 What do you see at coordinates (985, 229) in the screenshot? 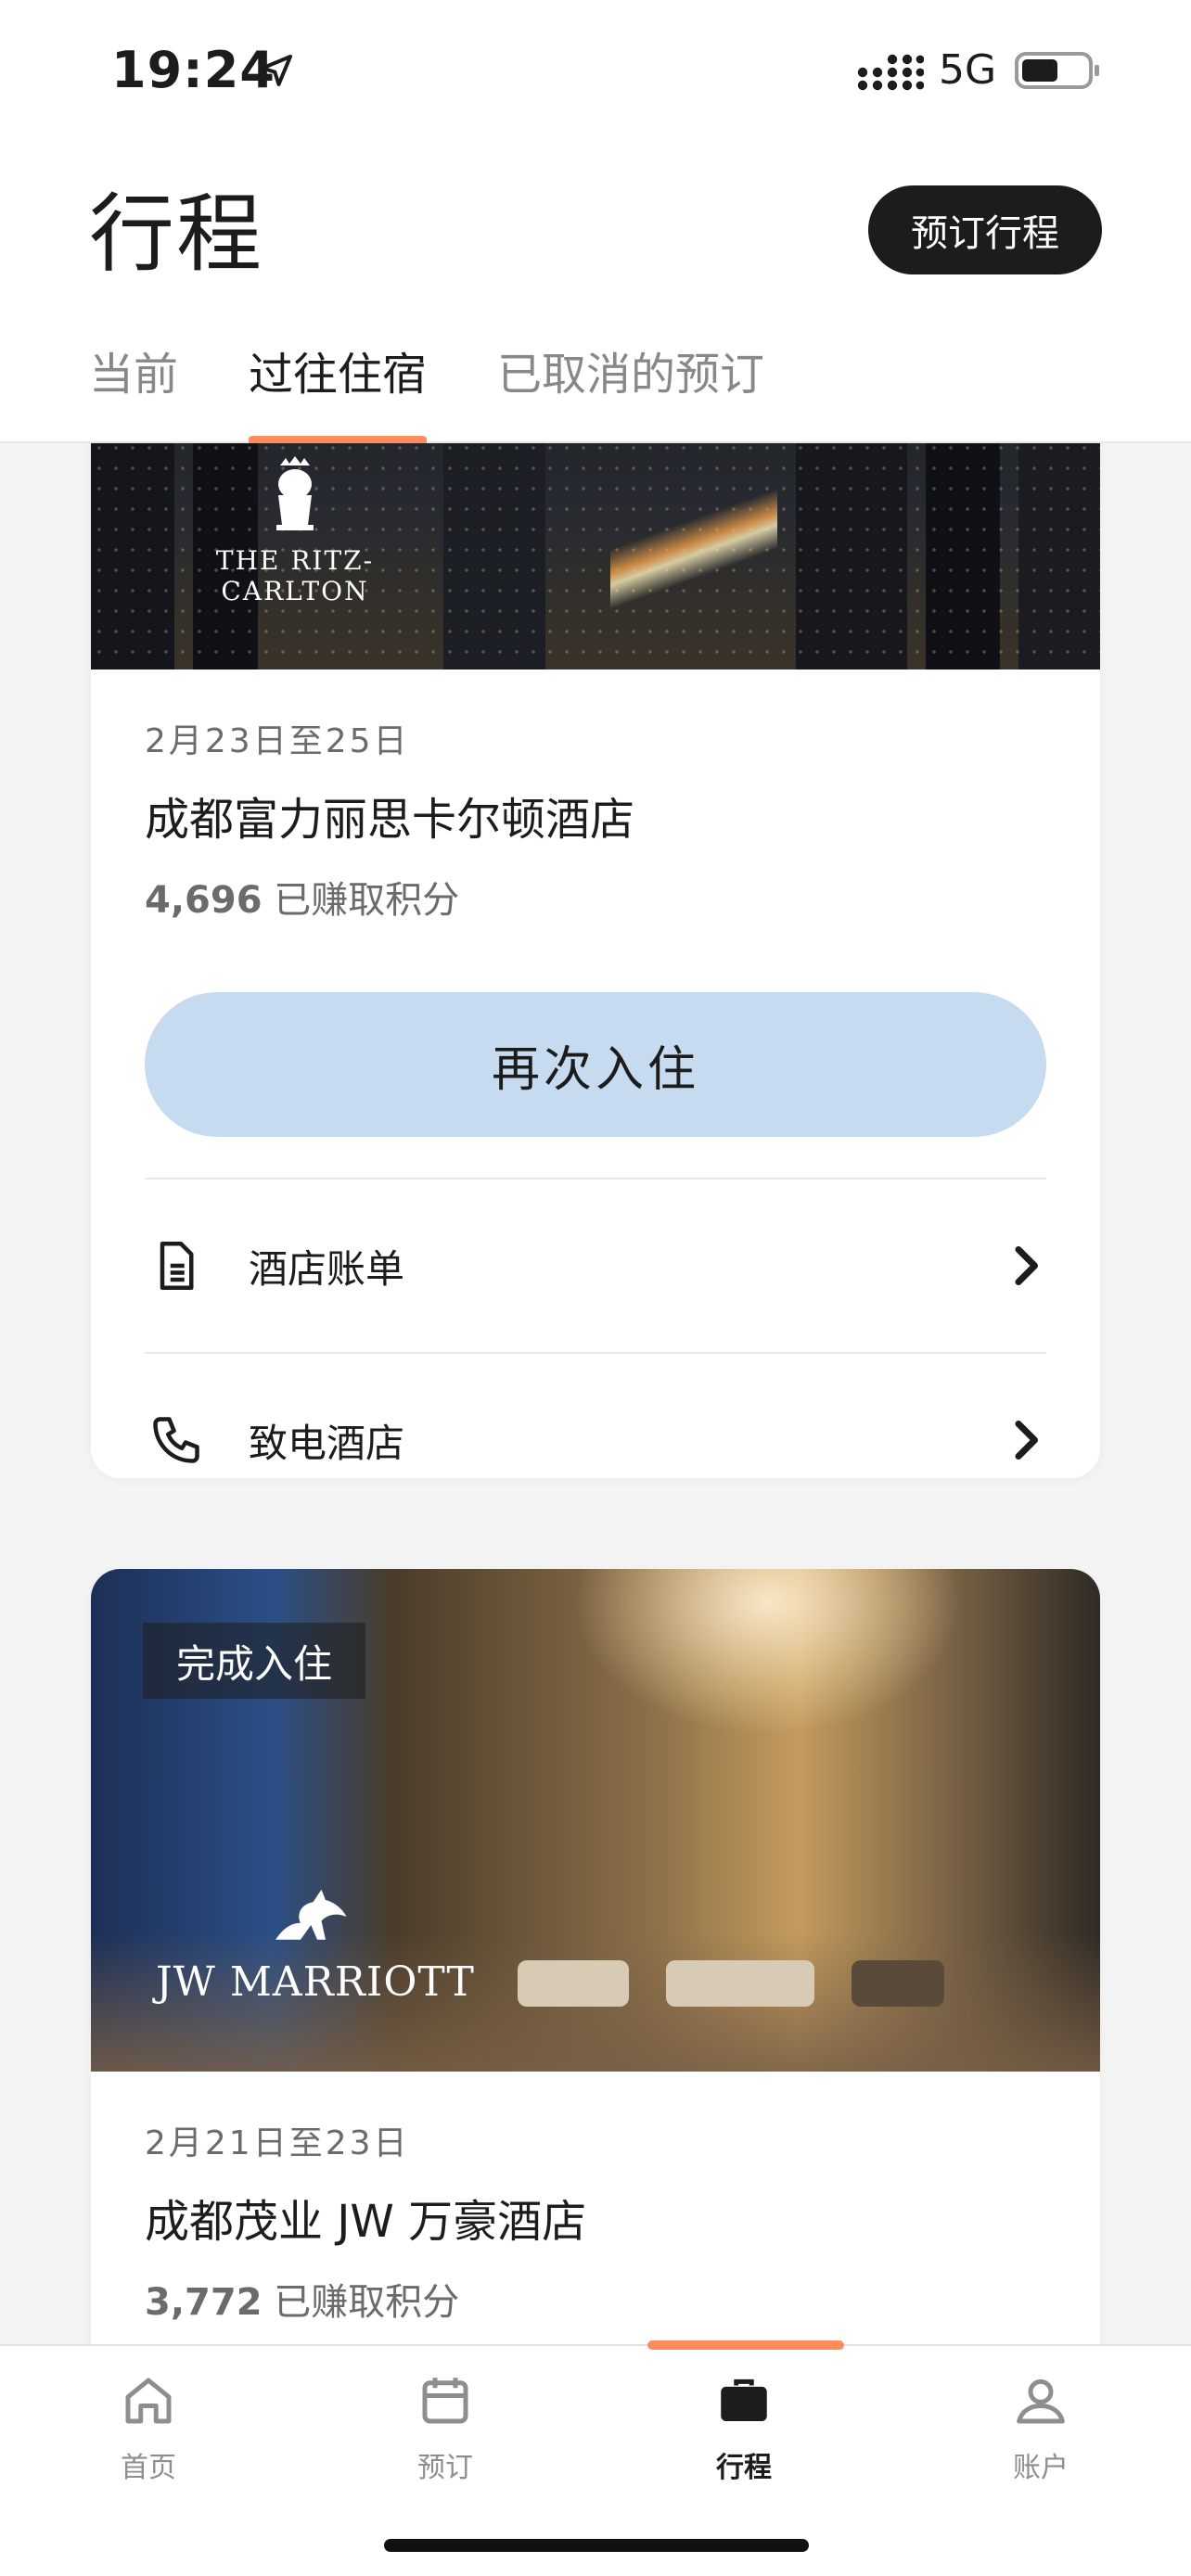
I see `book-trip-button: 预订行程` at bounding box center [985, 229].